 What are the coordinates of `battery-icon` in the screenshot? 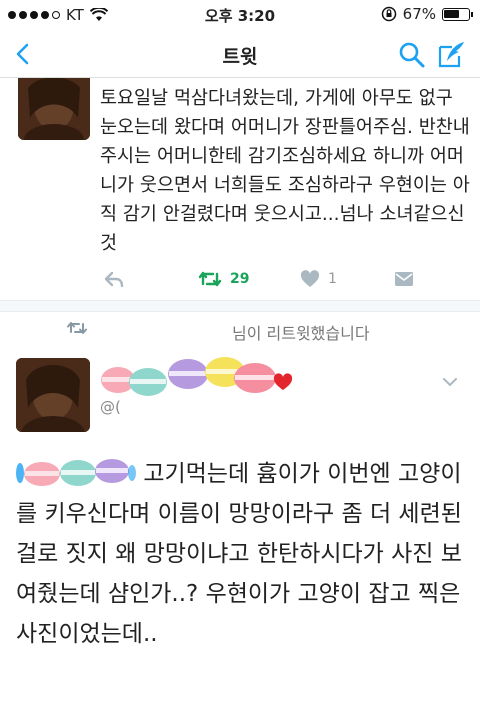 It's located at (457, 14).